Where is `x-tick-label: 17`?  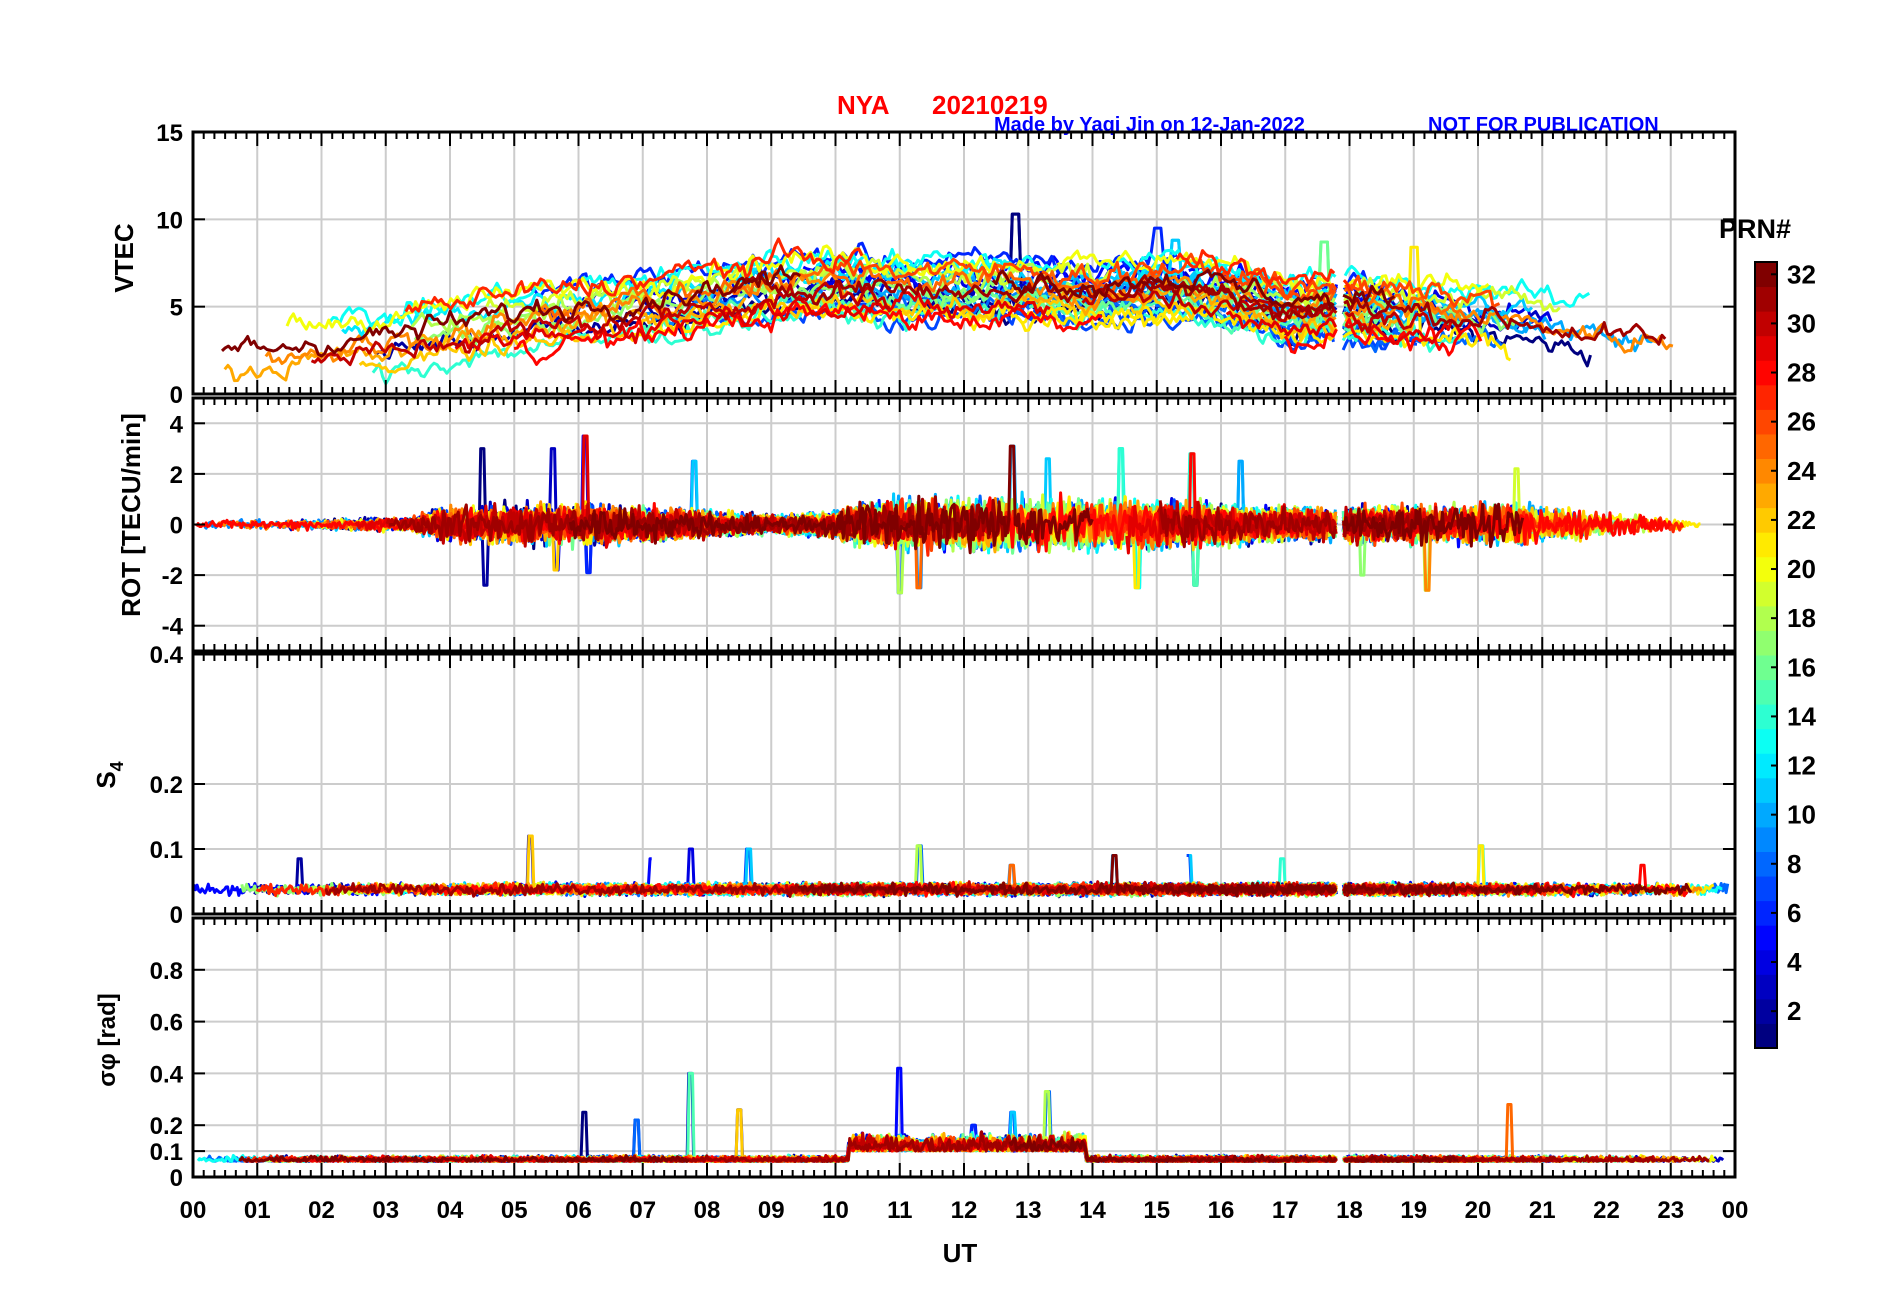 x-tick-label: 17 is located at coordinates (1285, 1210).